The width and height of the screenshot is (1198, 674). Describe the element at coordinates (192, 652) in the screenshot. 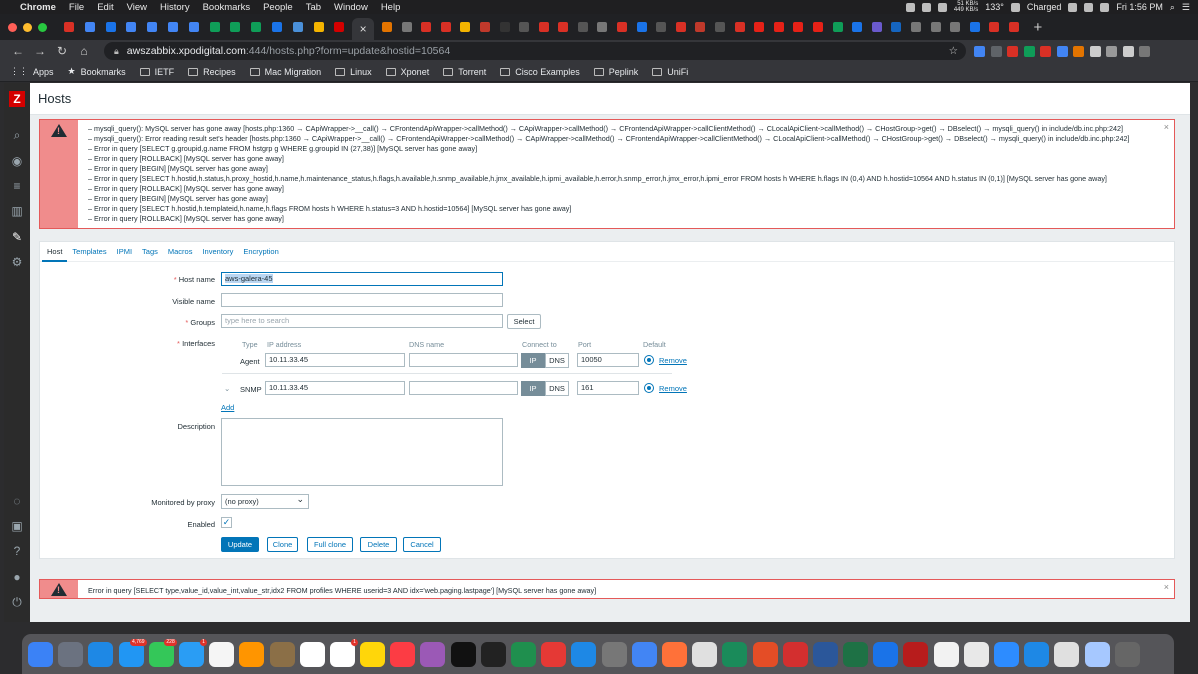

I see `dock-app-icon: 1` at that location.